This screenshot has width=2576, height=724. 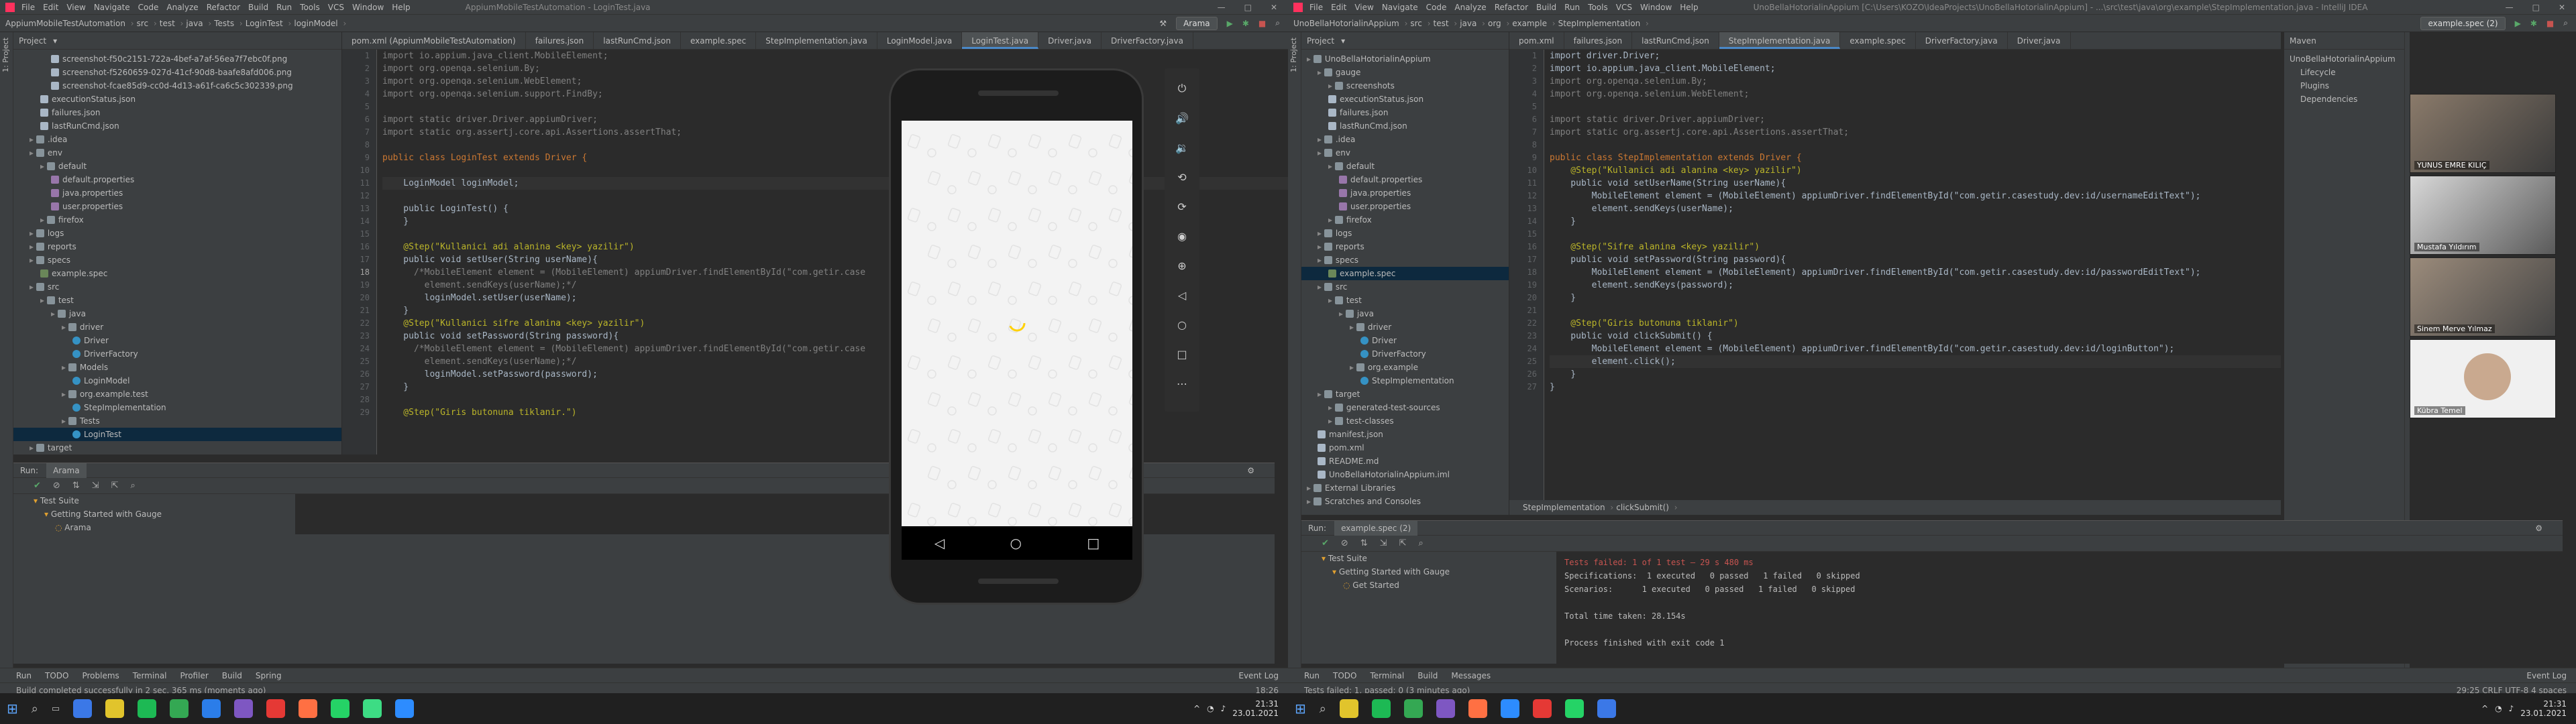 What do you see at coordinates (835, 375) in the screenshot?
I see `code-line: loginModel.setPassword(password);` at bounding box center [835, 375].